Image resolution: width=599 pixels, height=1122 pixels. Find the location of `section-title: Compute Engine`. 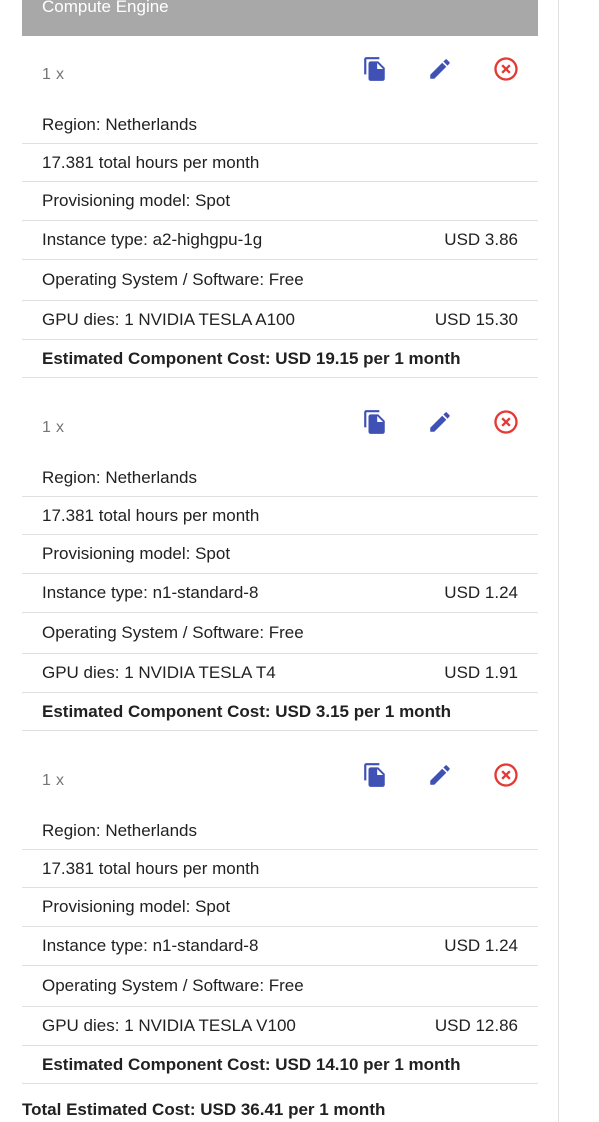

section-title: Compute Engine is located at coordinates (105, 8).